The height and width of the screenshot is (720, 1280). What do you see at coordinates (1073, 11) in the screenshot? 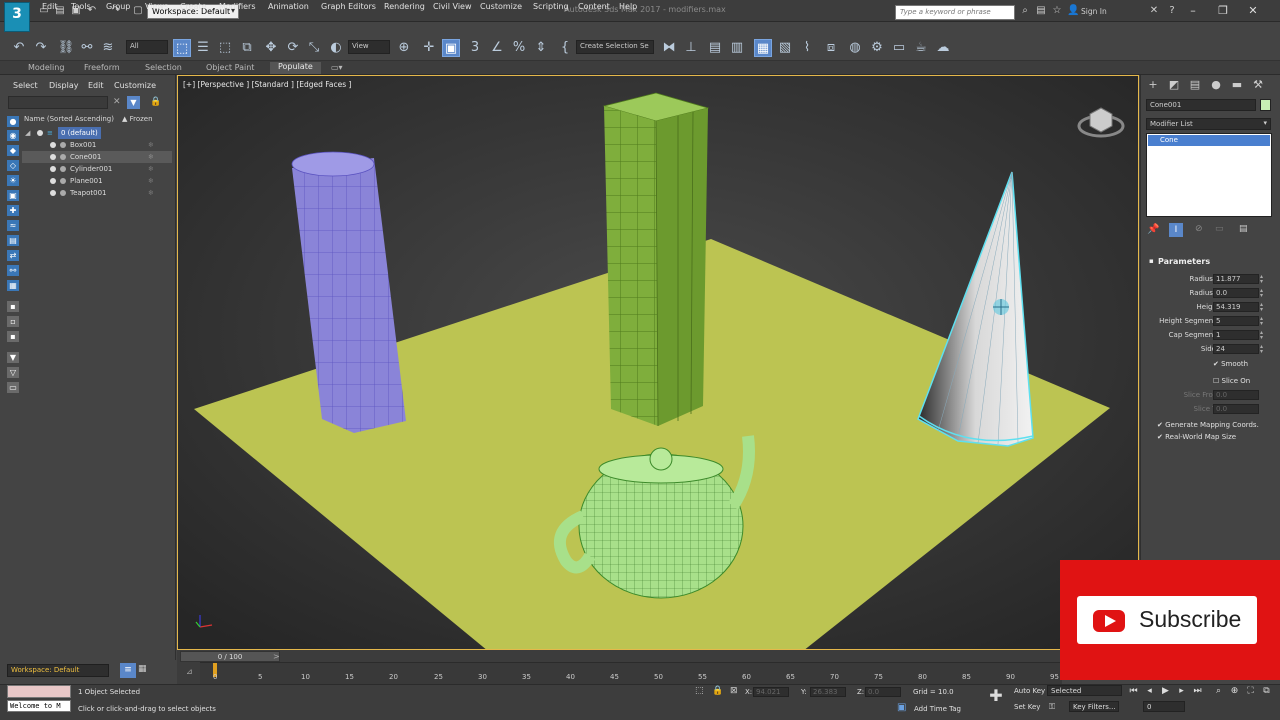
I see `user-icon: 👤` at bounding box center [1073, 11].